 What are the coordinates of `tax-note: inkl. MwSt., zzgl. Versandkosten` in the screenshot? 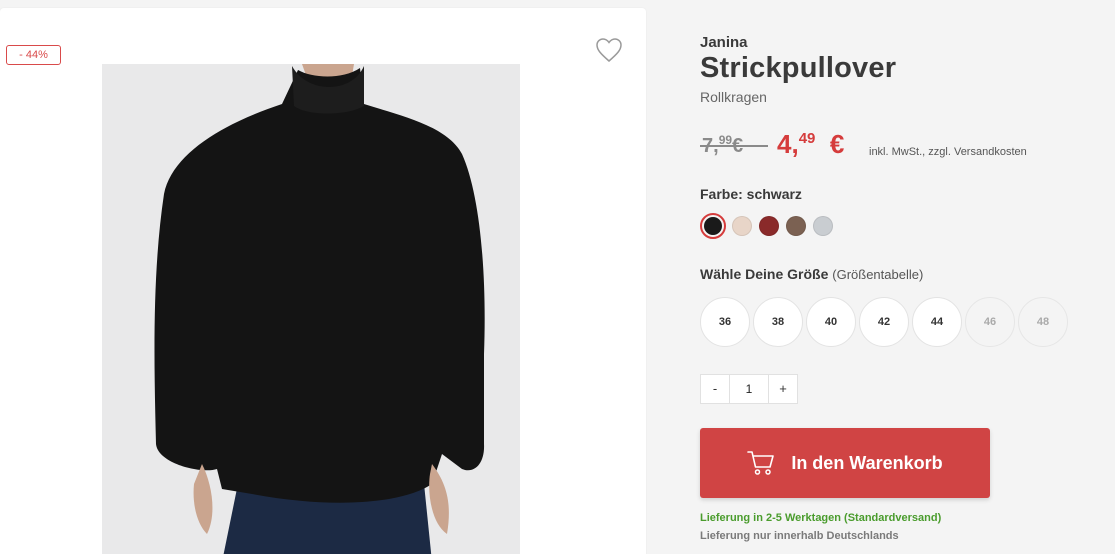 It's located at (948, 152).